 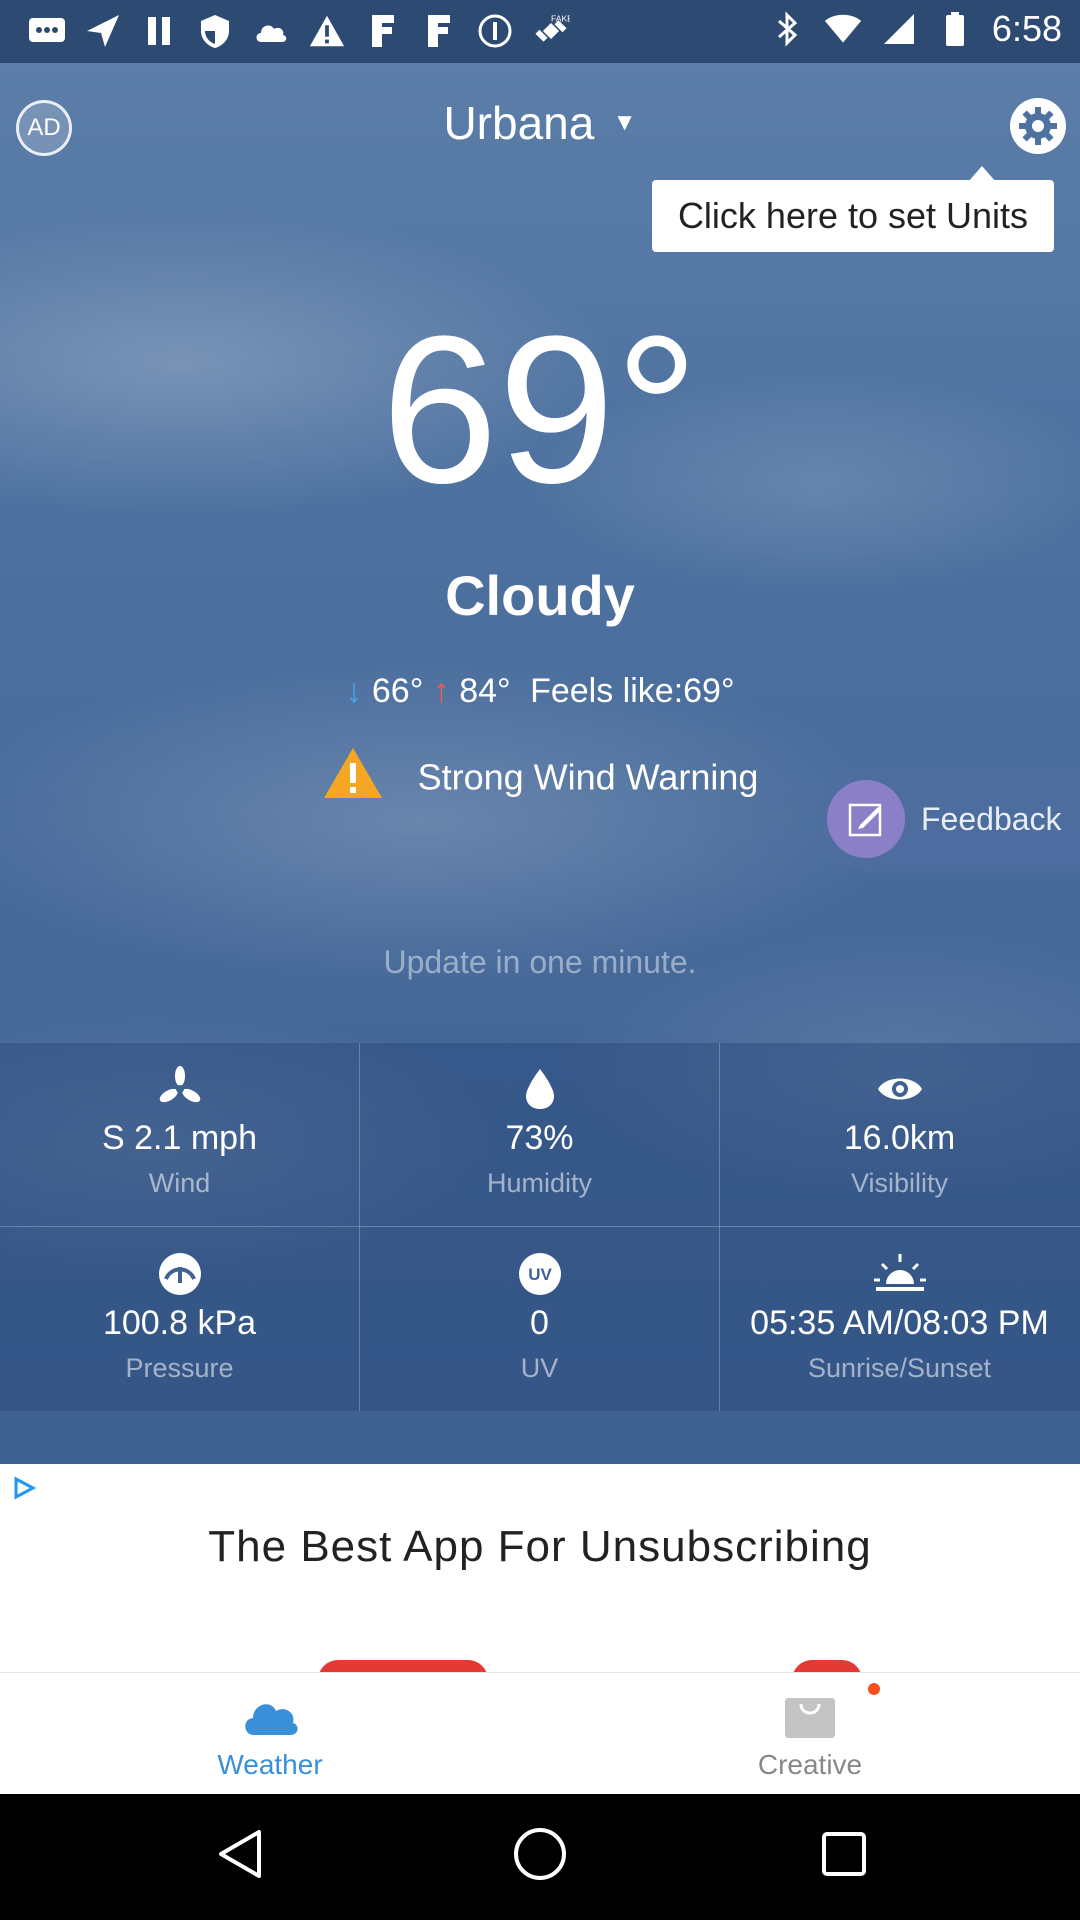 What do you see at coordinates (991, 818) in the screenshot?
I see `feedback-label: Feedback` at bounding box center [991, 818].